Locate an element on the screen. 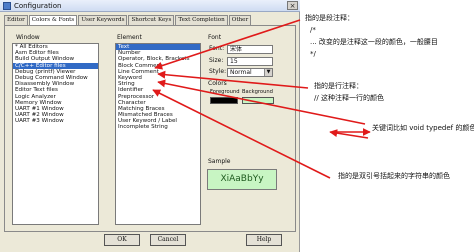 The width and height of the screenshot is (474, 252). title-bar: Configuration × is located at coordinates (150, 6).